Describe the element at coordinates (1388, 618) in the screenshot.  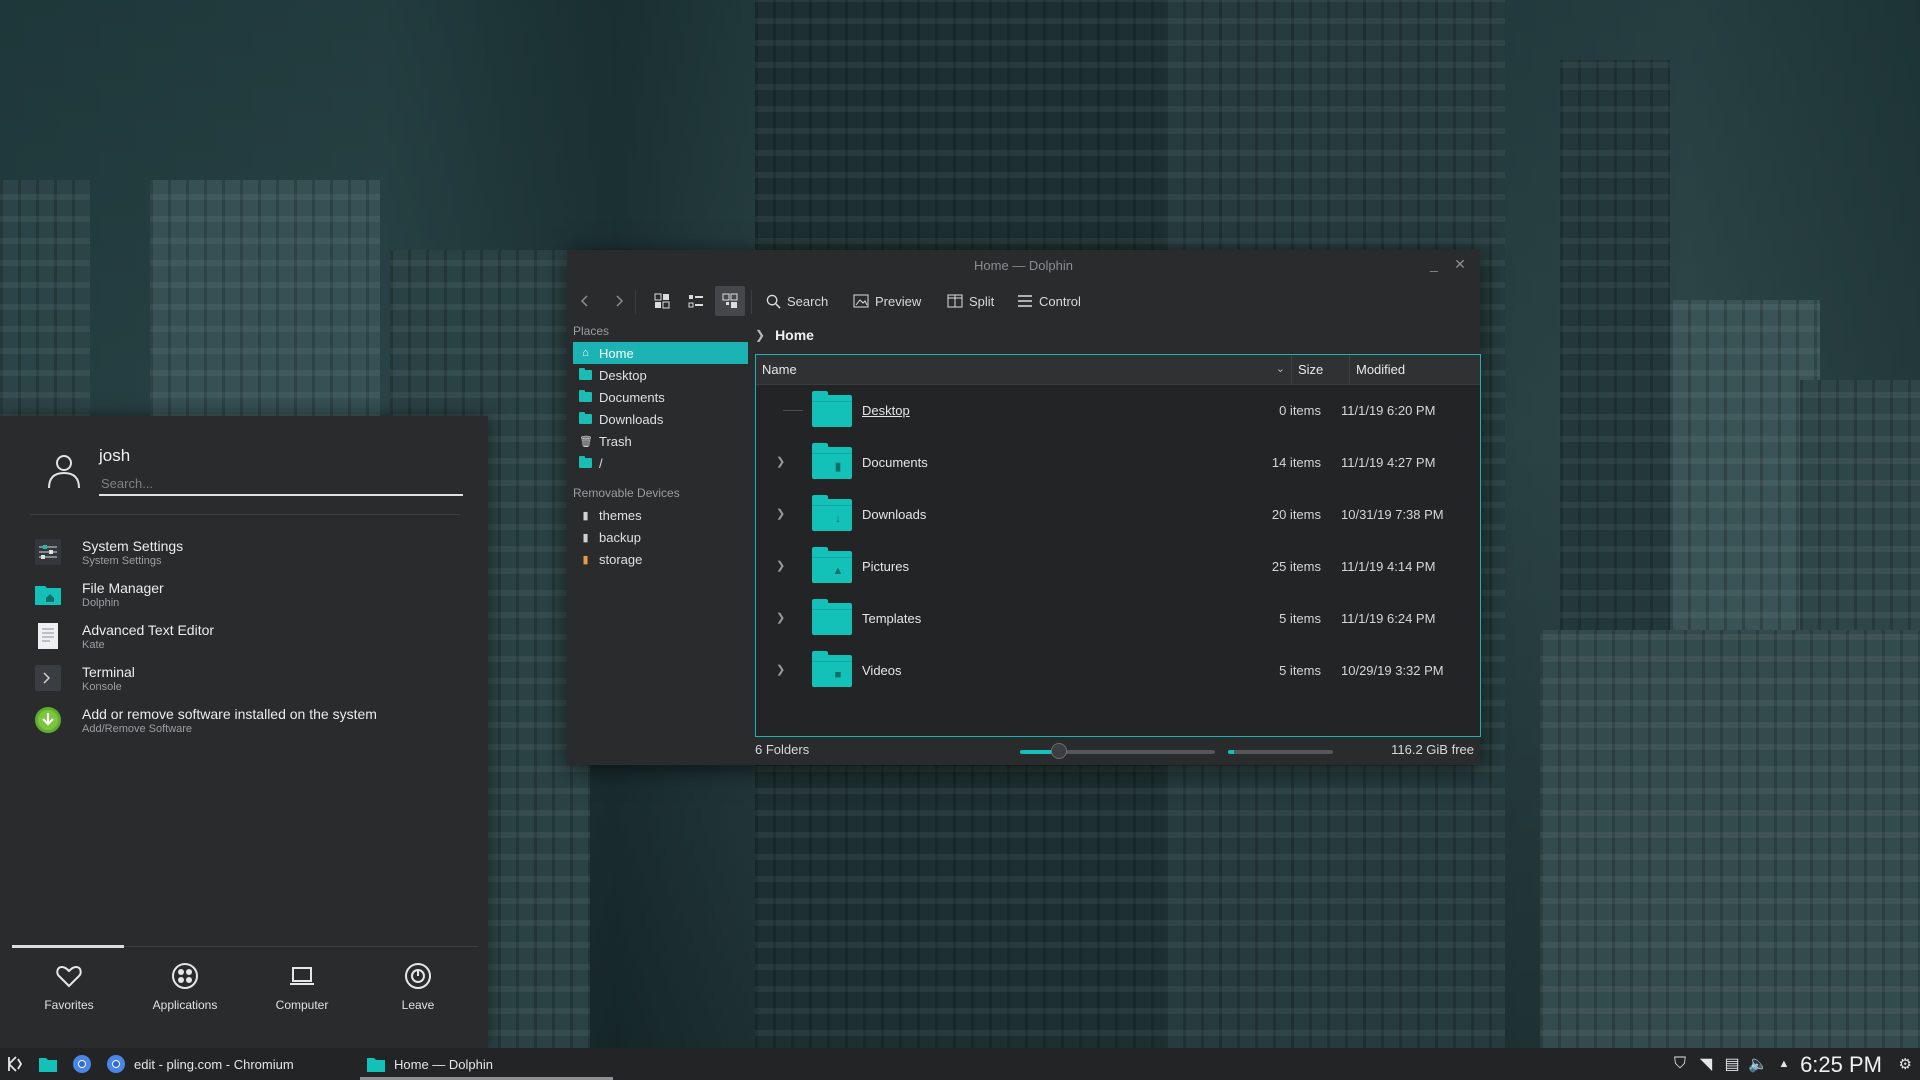
I see `file-modified: 11/1/19 6:24 PM` at that location.